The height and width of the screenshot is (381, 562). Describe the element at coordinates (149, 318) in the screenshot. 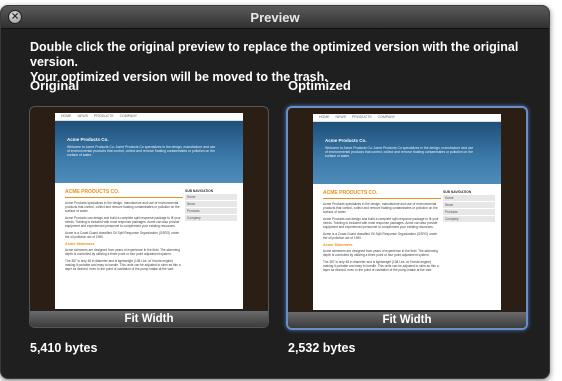

I see `original-fit-width-button: Fit Width` at that location.